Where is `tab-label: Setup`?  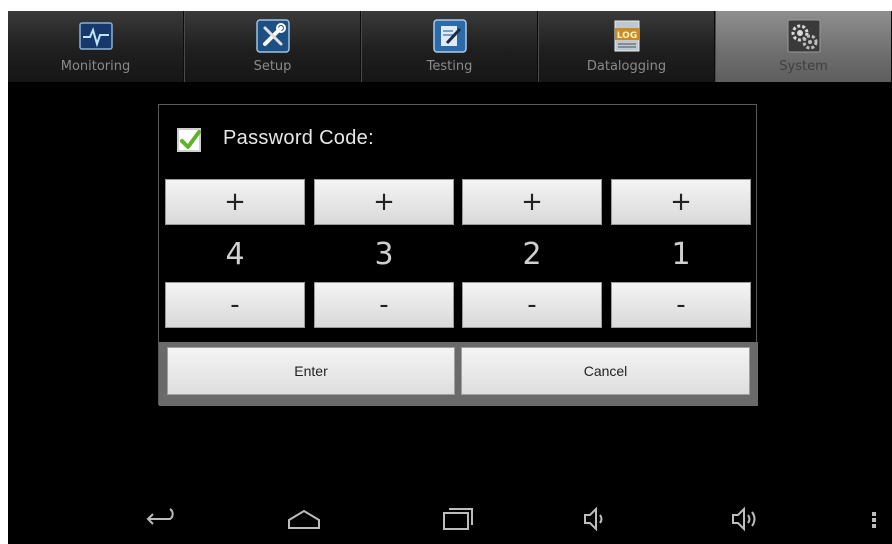
tab-label: Setup is located at coordinates (272, 66).